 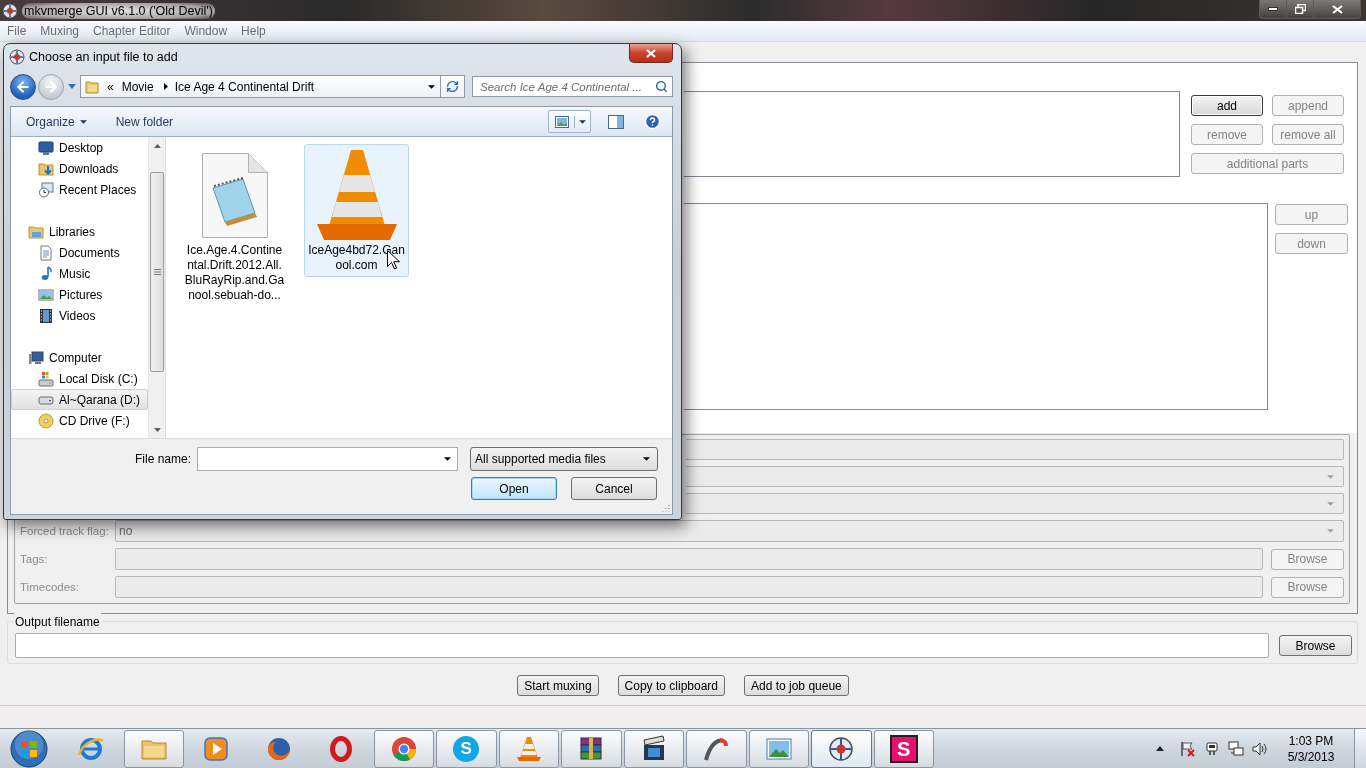 What do you see at coordinates (216, 748) in the screenshot?
I see `play-icon` at bounding box center [216, 748].